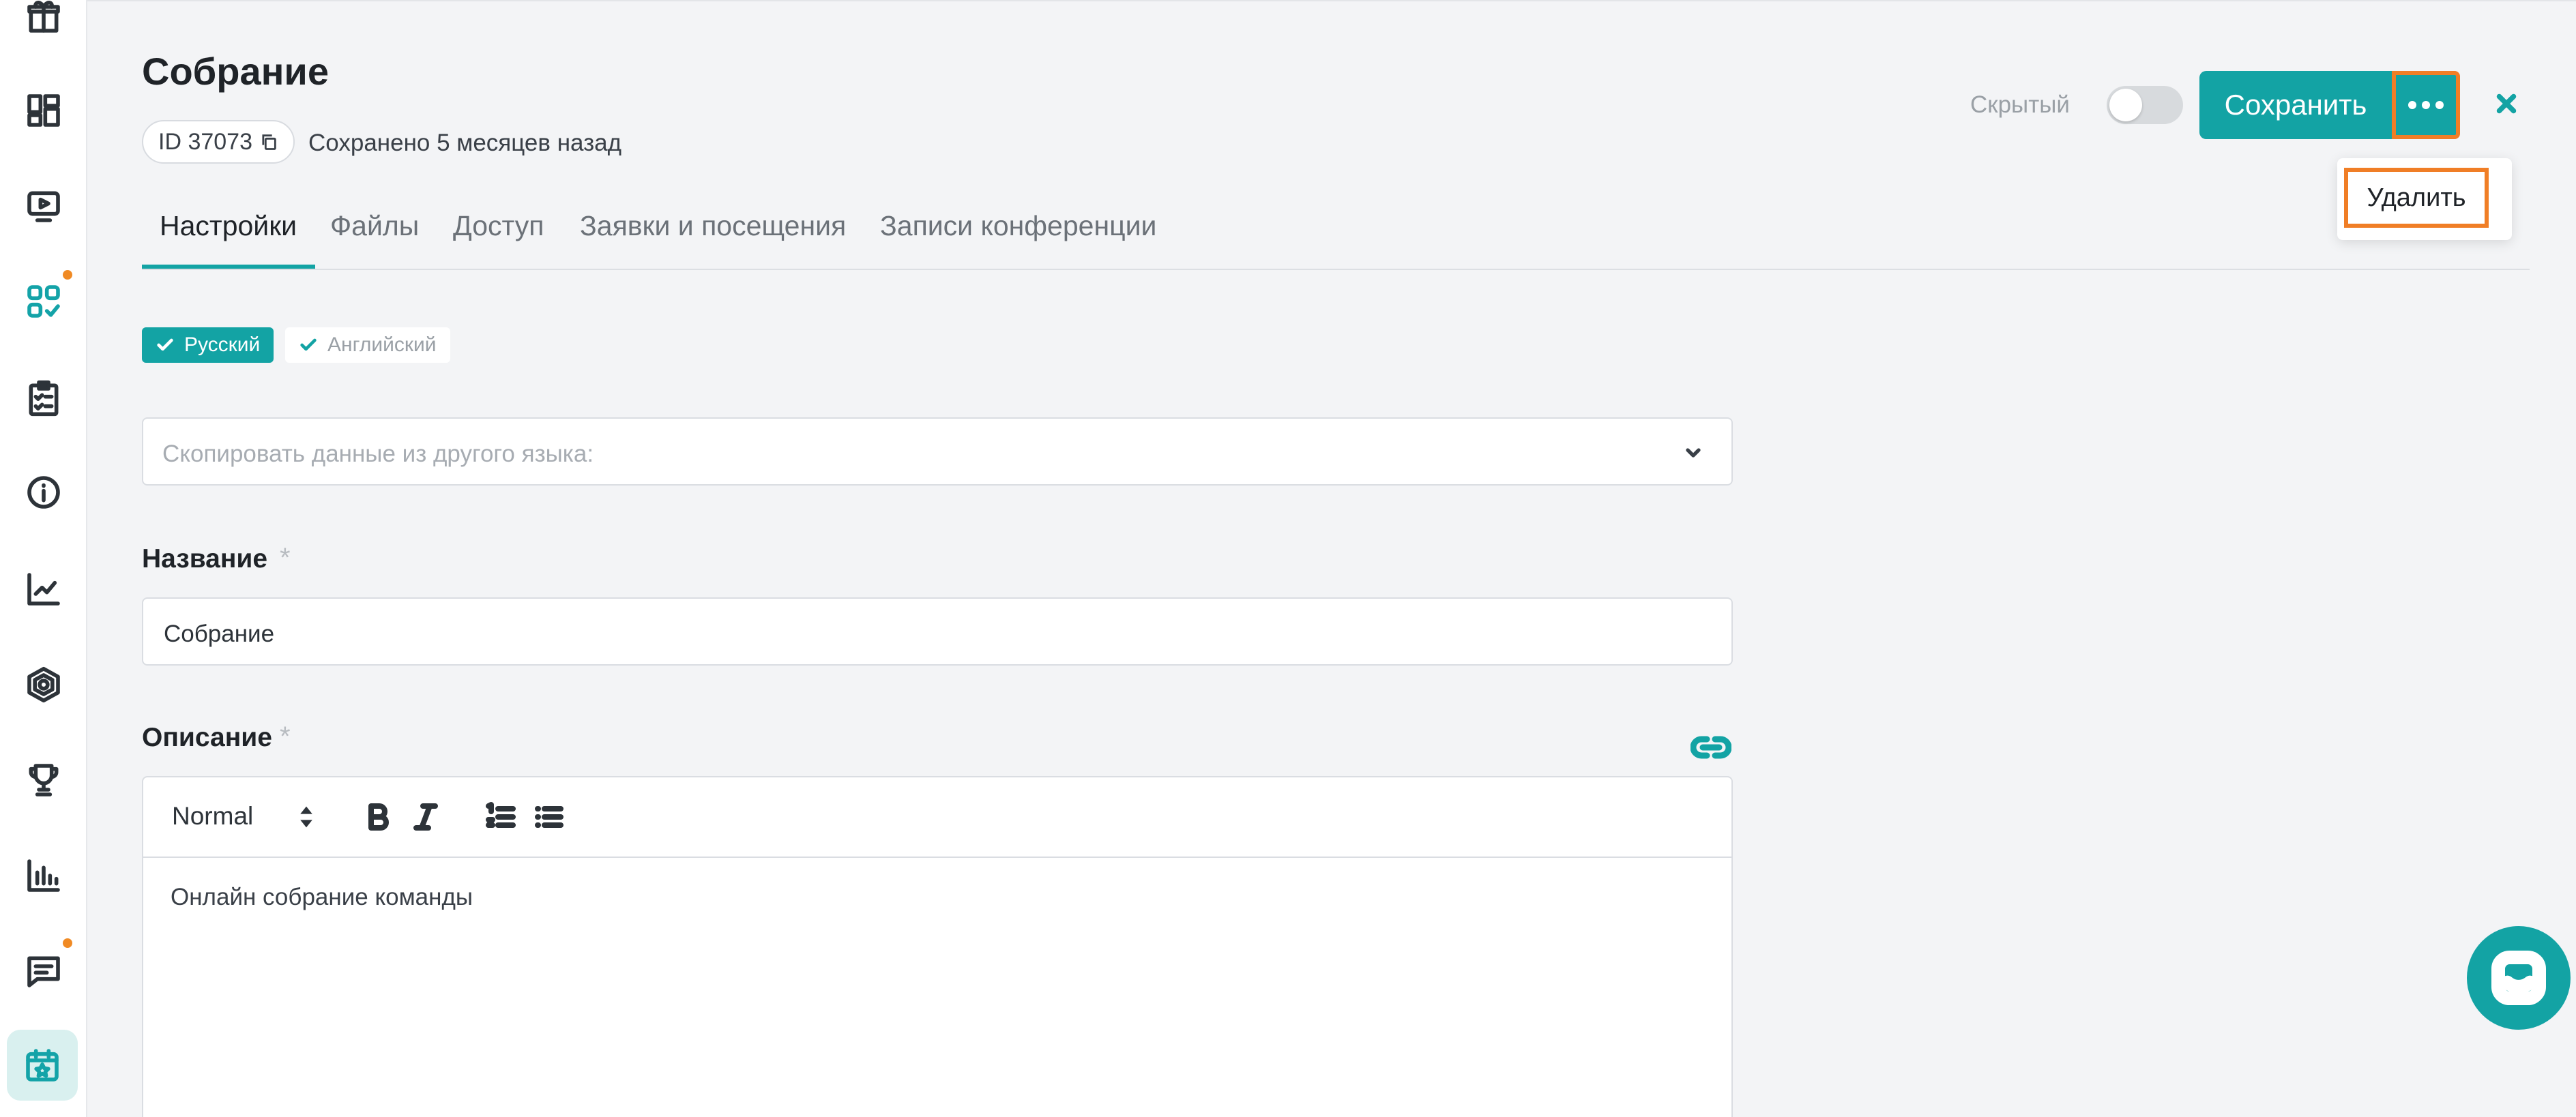 This screenshot has height=1117, width=2576. I want to click on sidebar-item-info, so click(43, 492).